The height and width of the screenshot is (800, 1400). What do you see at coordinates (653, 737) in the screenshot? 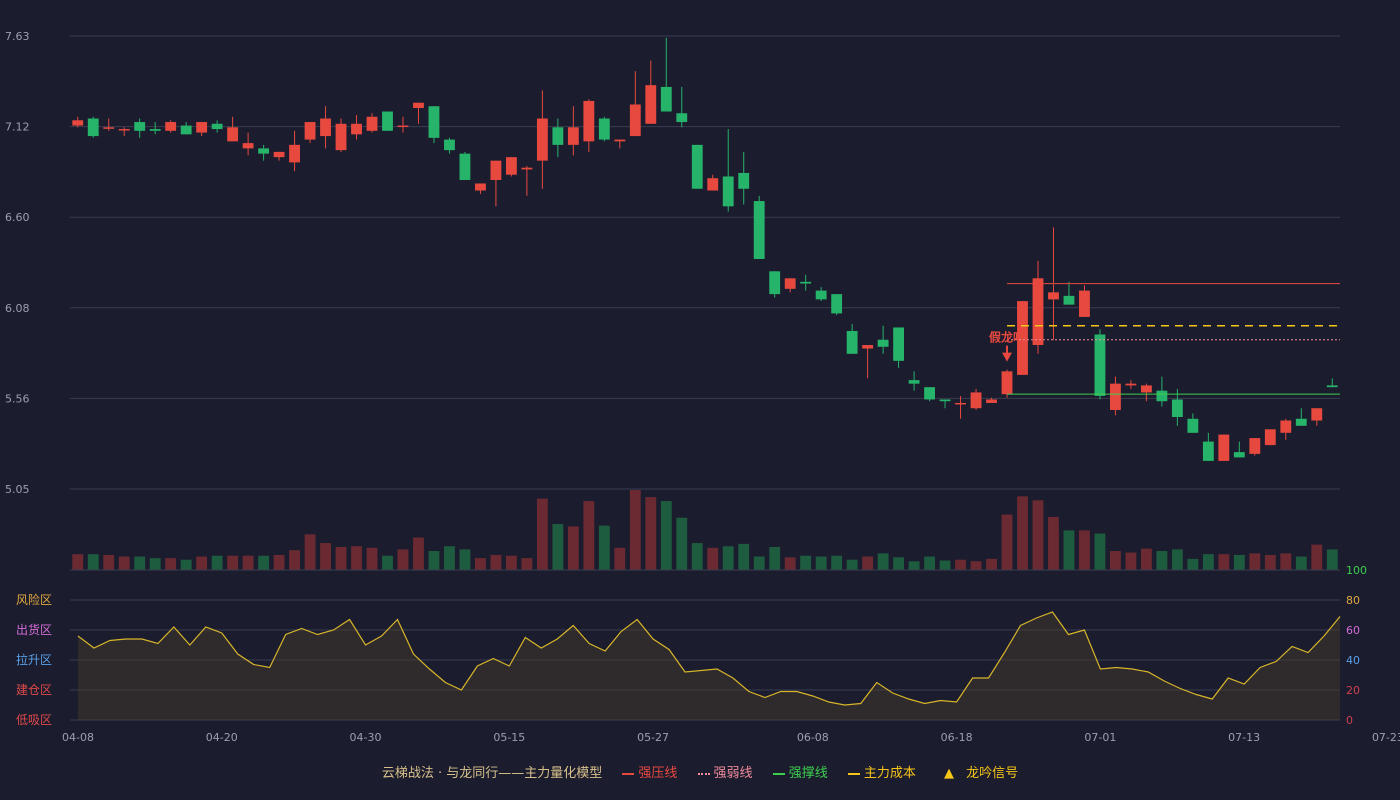
I see `x-tick-label: 05-27` at bounding box center [653, 737].